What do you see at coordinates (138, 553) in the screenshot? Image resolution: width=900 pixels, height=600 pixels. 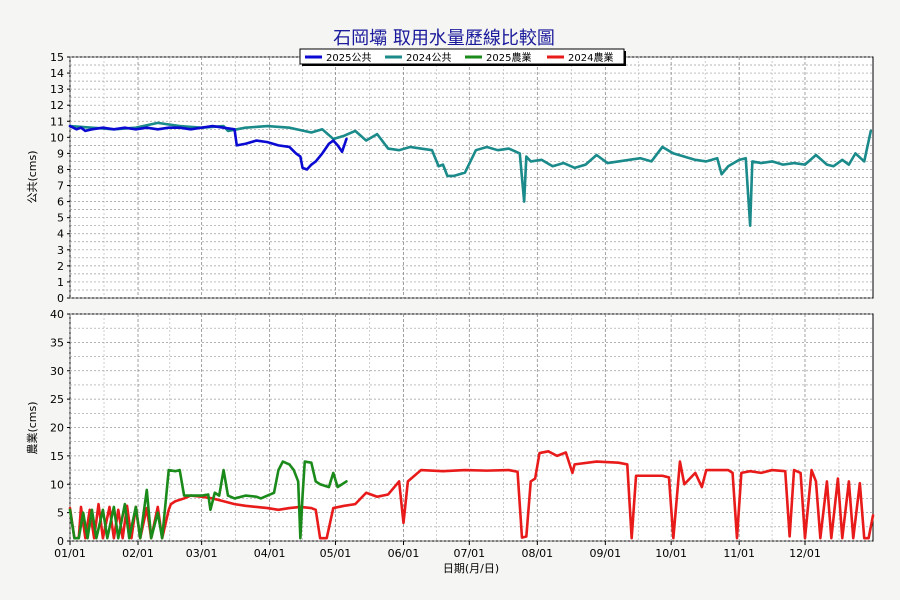 I see `x-tick-label: 02/01` at bounding box center [138, 553].